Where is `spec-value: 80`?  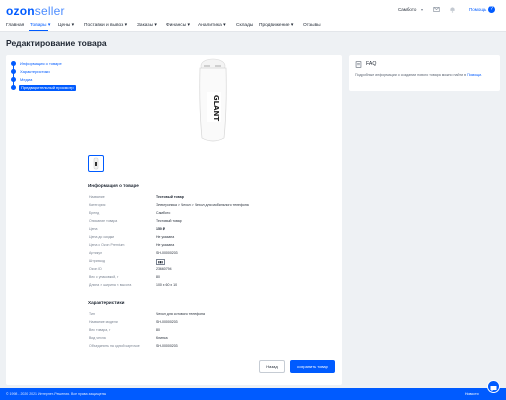 spec-value: 80 is located at coordinates (158, 330).